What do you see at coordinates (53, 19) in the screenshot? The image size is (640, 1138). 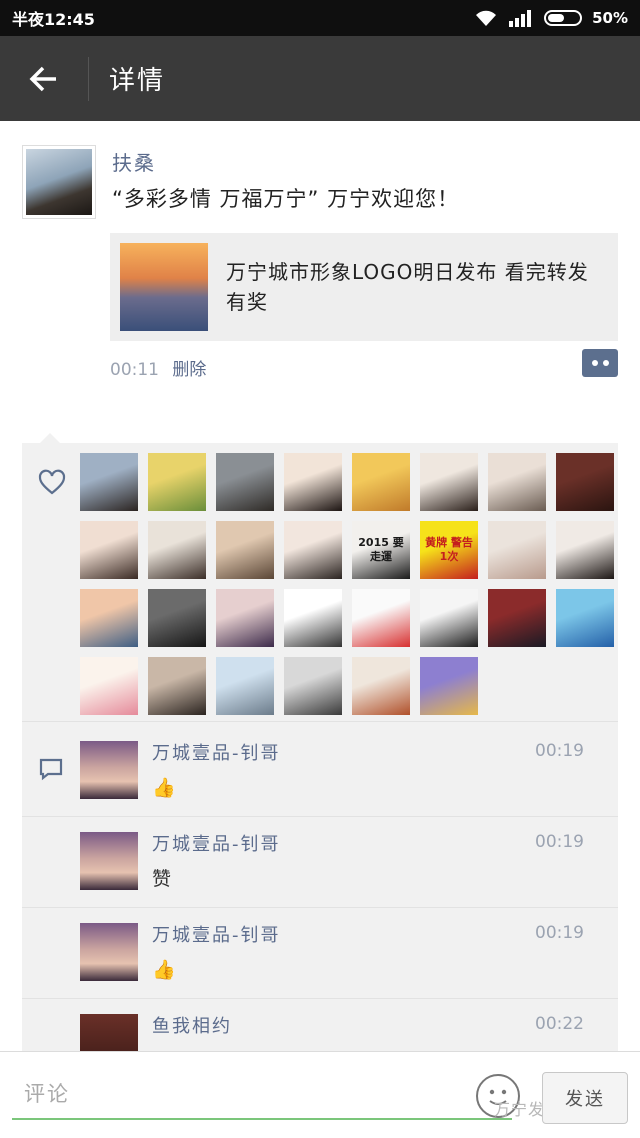 I see `status-time: 半夜12:45` at bounding box center [53, 19].